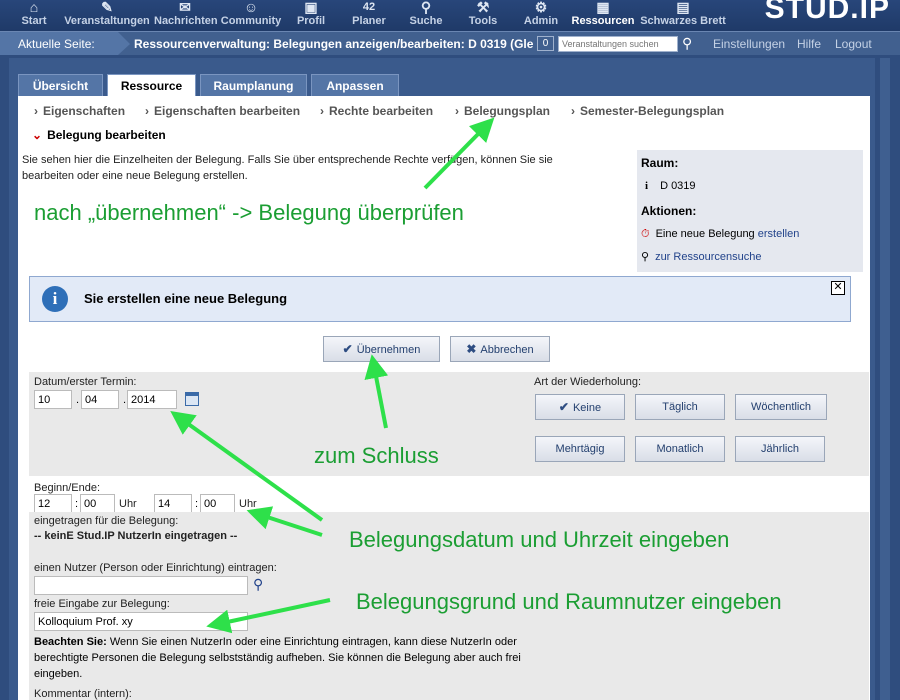 The image size is (900, 700). What do you see at coordinates (151, 85) in the screenshot?
I see `tab-ressource: Ressource` at bounding box center [151, 85].